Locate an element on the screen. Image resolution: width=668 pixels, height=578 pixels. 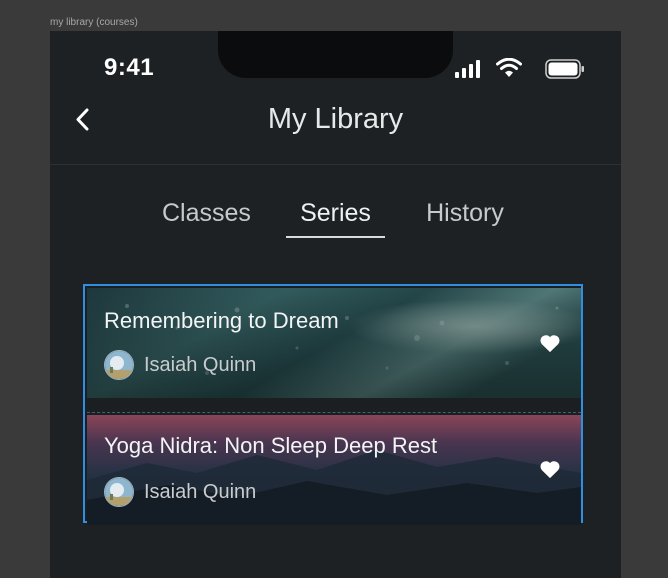
tab-history: History is located at coordinates (465, 213).